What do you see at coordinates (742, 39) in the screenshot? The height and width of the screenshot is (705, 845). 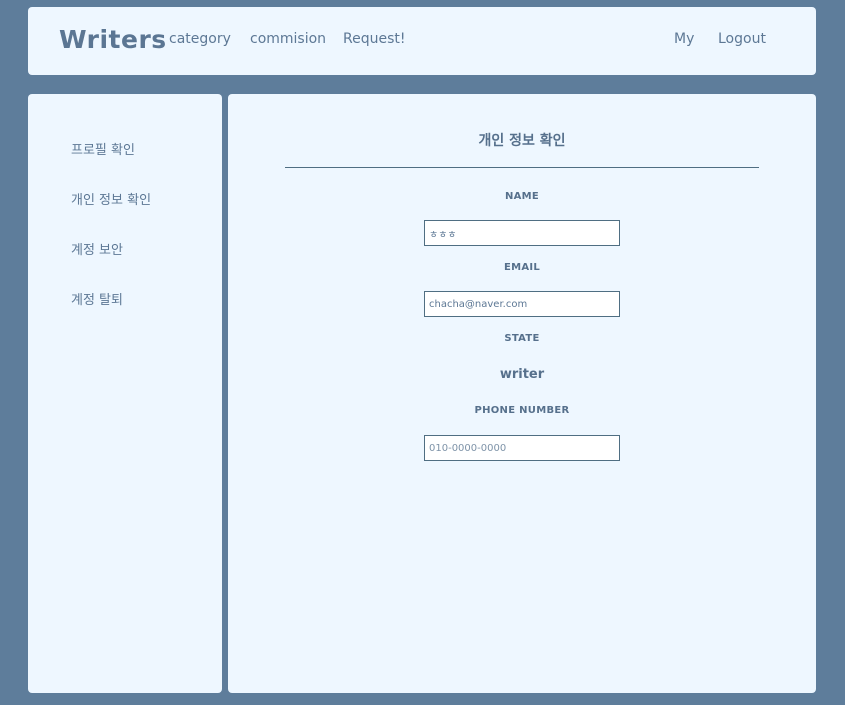 I see `nav-link-logout: Logout` at bounding box center [742, 39].